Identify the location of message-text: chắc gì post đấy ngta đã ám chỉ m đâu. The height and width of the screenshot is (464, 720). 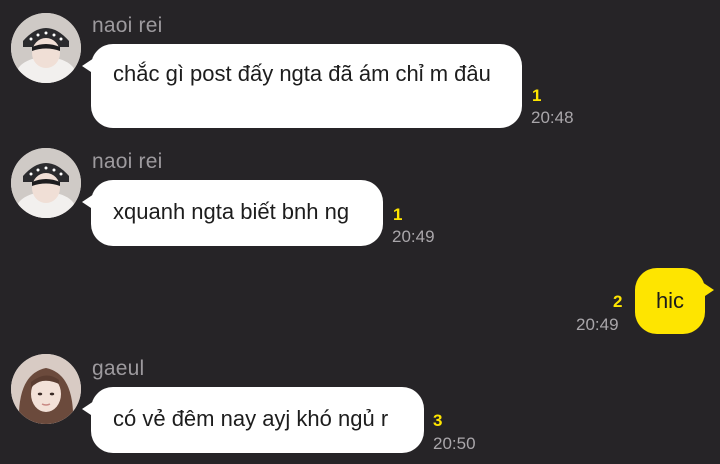
(302, 73).